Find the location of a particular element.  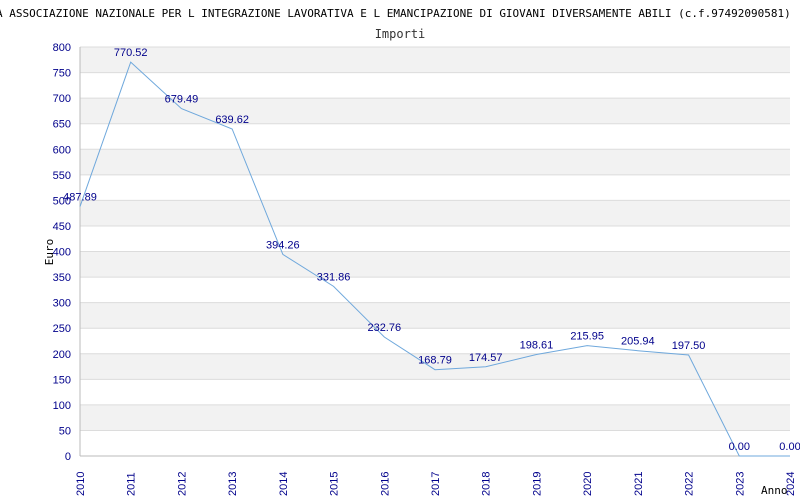

y-tick-label: 200 is located at coordinates (62, 355).